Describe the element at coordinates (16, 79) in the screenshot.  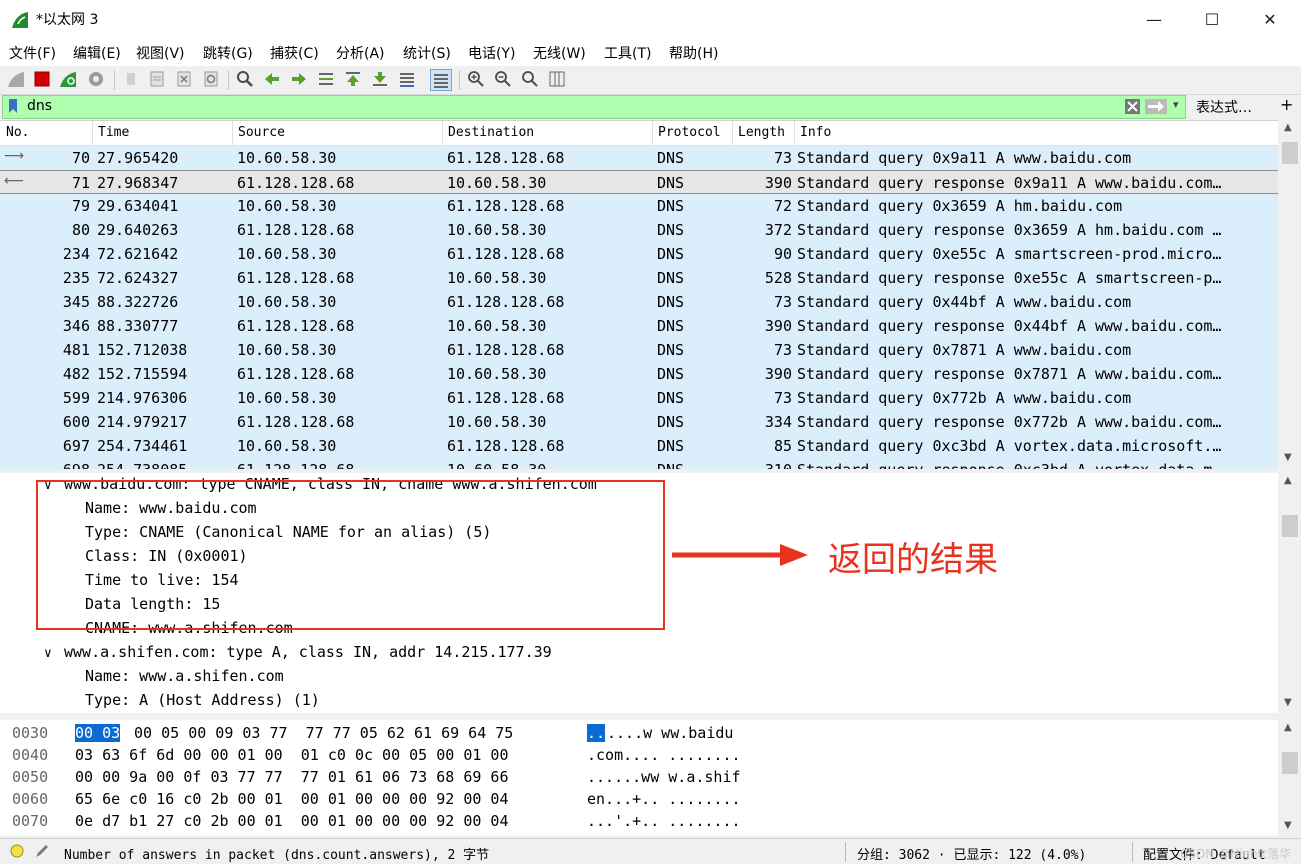
I see `start-capture-fin-icon` at that location.